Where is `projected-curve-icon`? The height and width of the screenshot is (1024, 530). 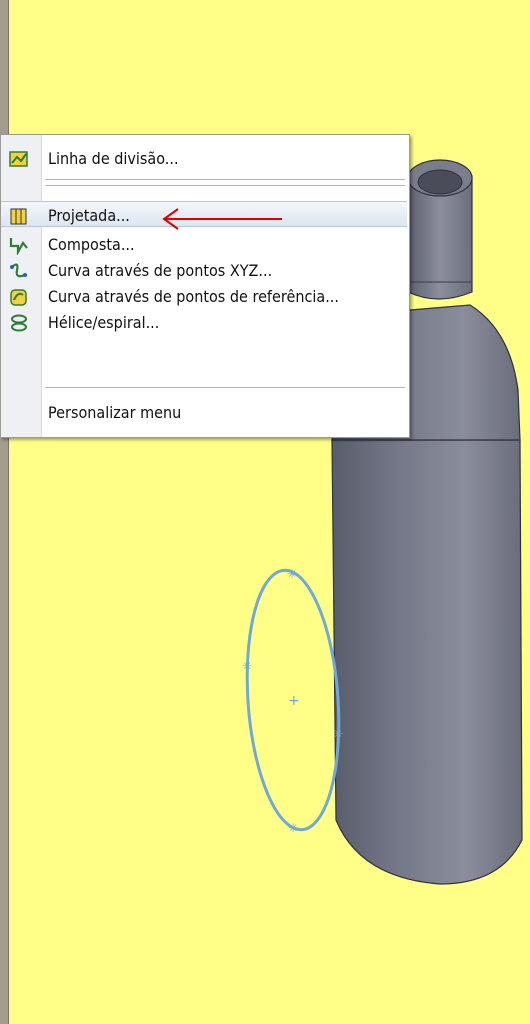 projected-curve-icon is located at coordinates (19, 216).